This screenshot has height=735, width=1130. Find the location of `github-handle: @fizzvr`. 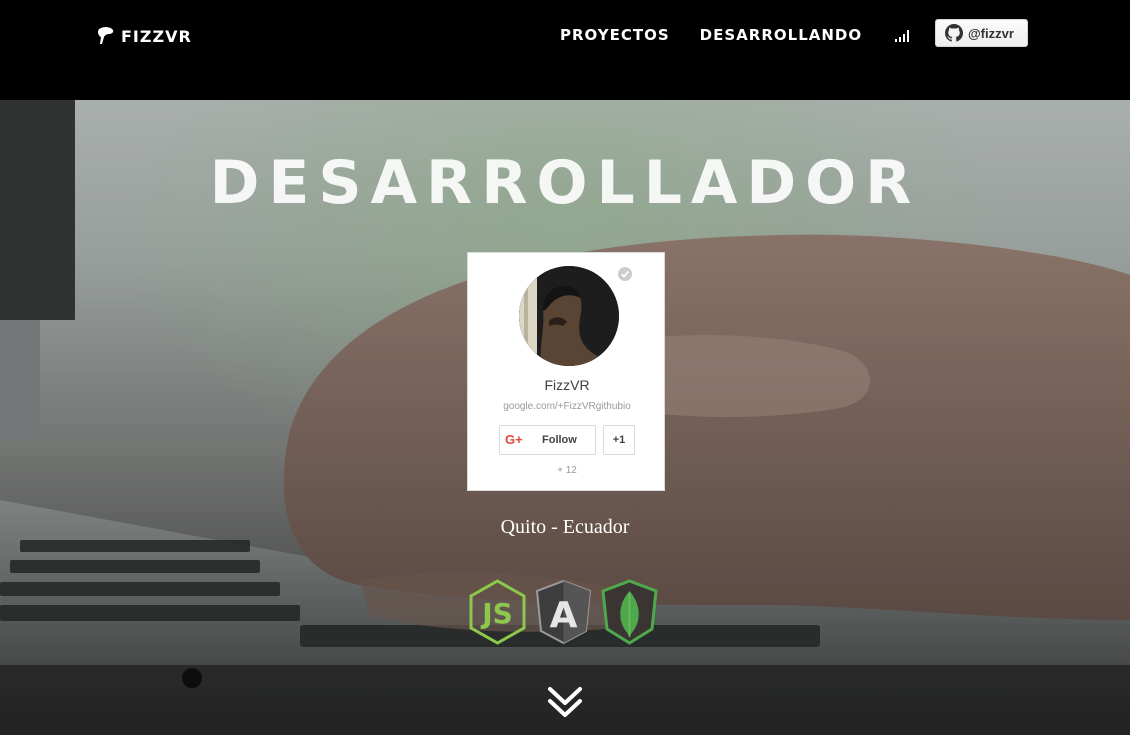

github-handle: @fizzvr is located at coordinates (991, 33).